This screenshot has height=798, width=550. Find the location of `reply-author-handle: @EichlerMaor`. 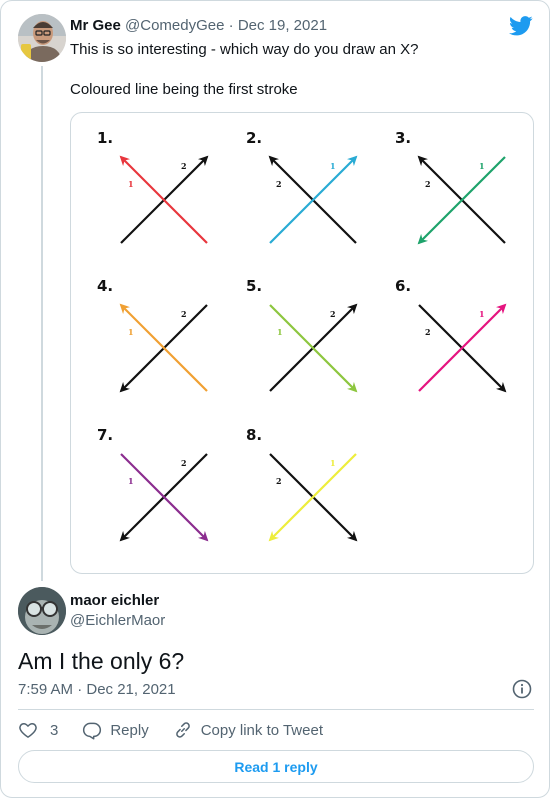

reply-author-handle: @EichlerMaor is located at coordinates (117, 620).